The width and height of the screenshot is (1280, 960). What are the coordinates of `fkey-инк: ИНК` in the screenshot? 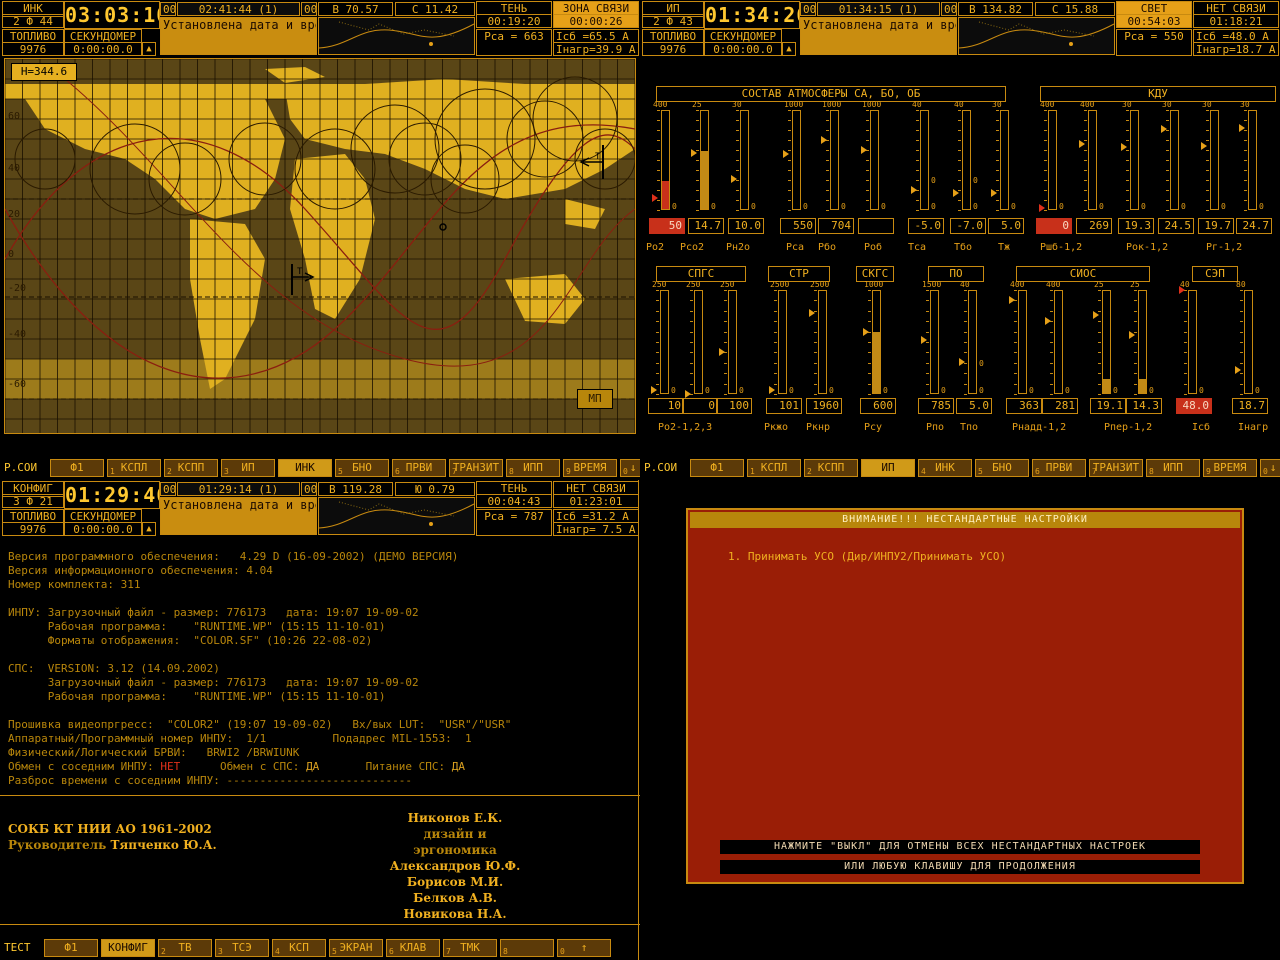 It's located at (305, 468).